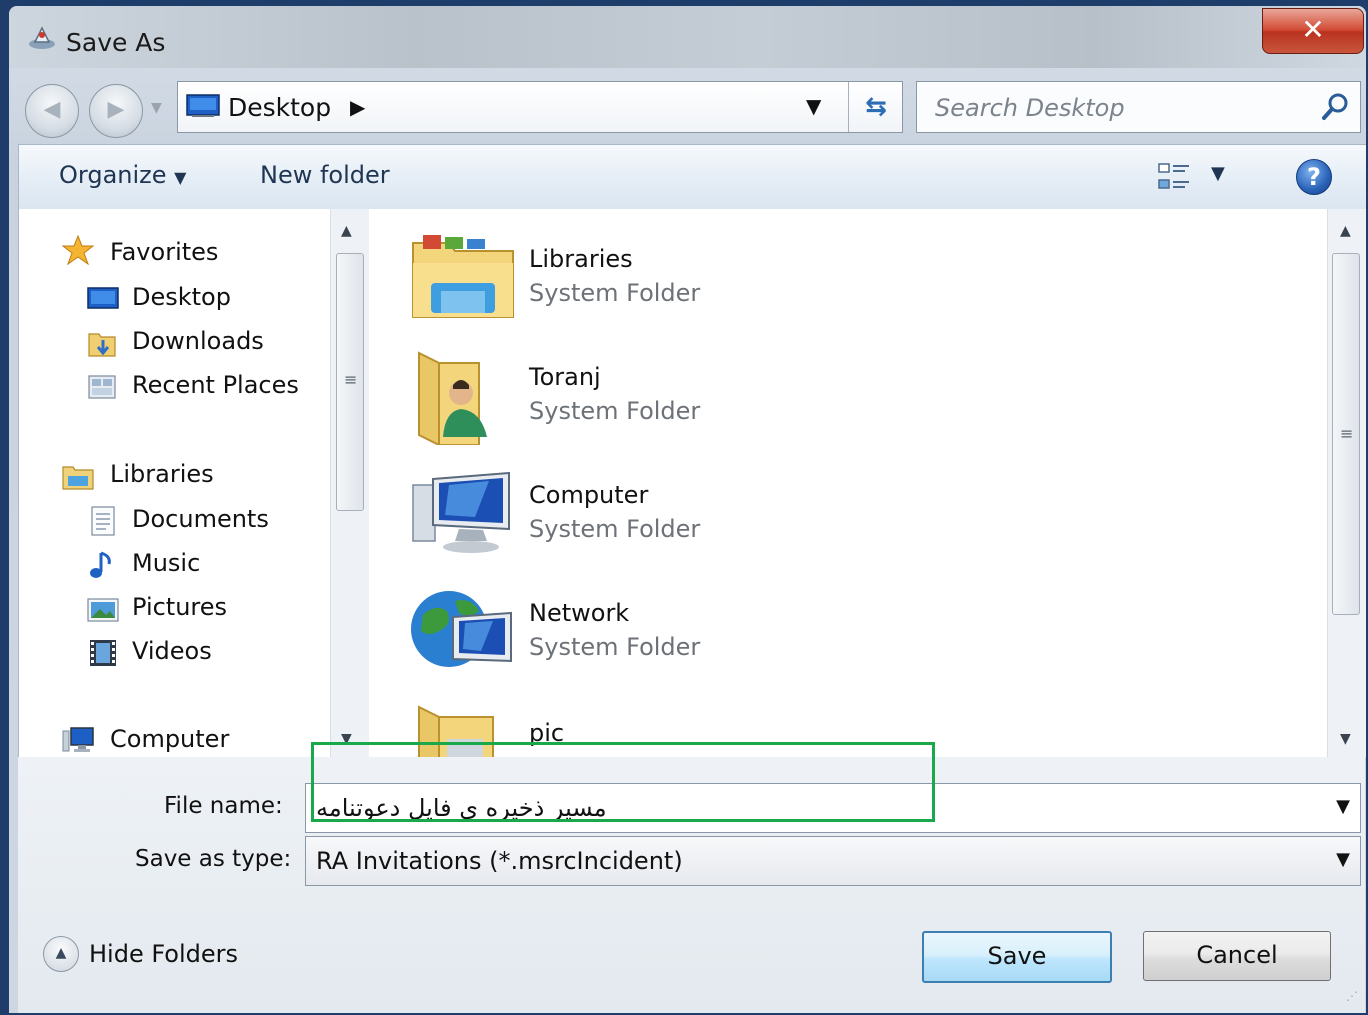 The width and height of the screenshot is (1368, 1015). What do you see at coordinates (103, 521) in the screenshot?
I see `documents-icon` at bounding box center [103, 521].